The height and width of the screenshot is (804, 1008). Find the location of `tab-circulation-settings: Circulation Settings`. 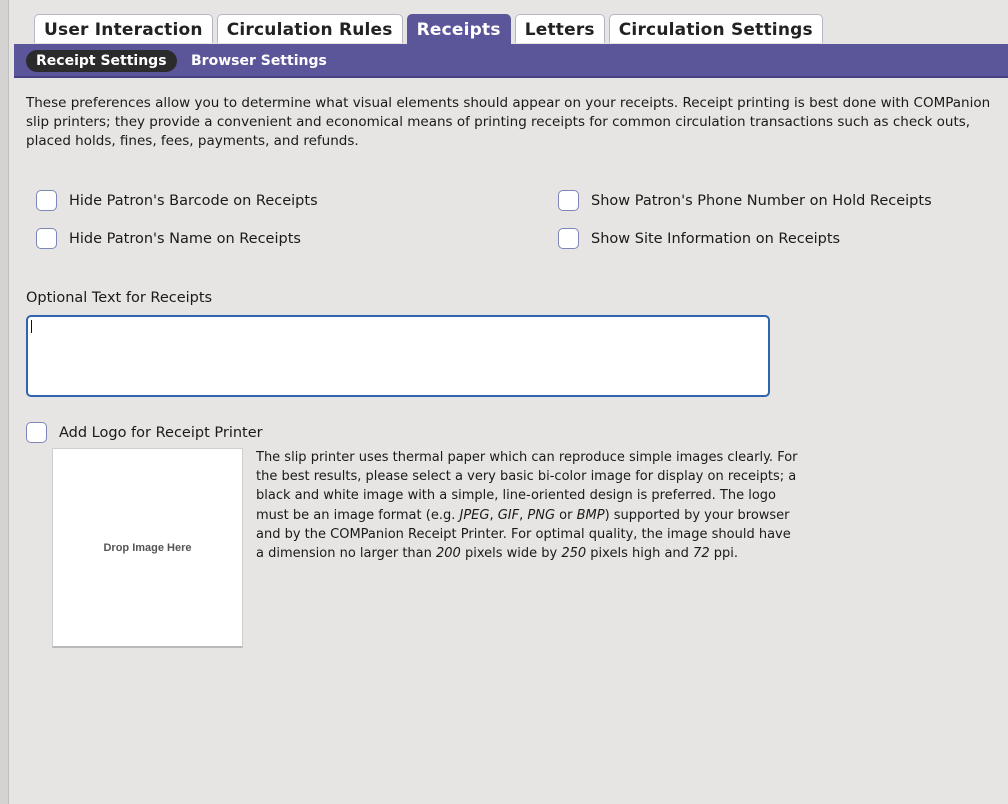

tab-circulation-settings: Circulation Settings is located at coordinates (715, 28).